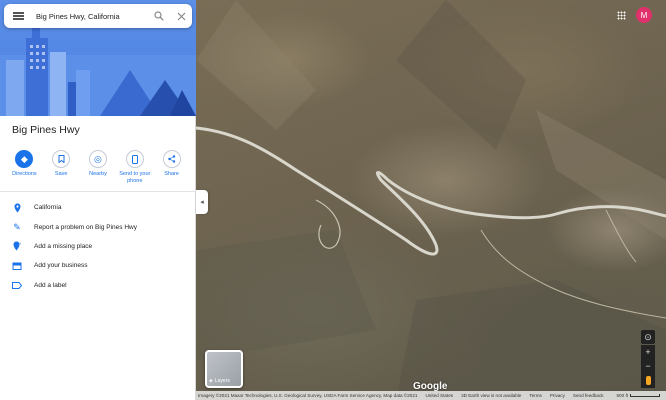 The height and width of the screenshot is (400, 666). I want to click on action-label: Share, so click(171, 174).